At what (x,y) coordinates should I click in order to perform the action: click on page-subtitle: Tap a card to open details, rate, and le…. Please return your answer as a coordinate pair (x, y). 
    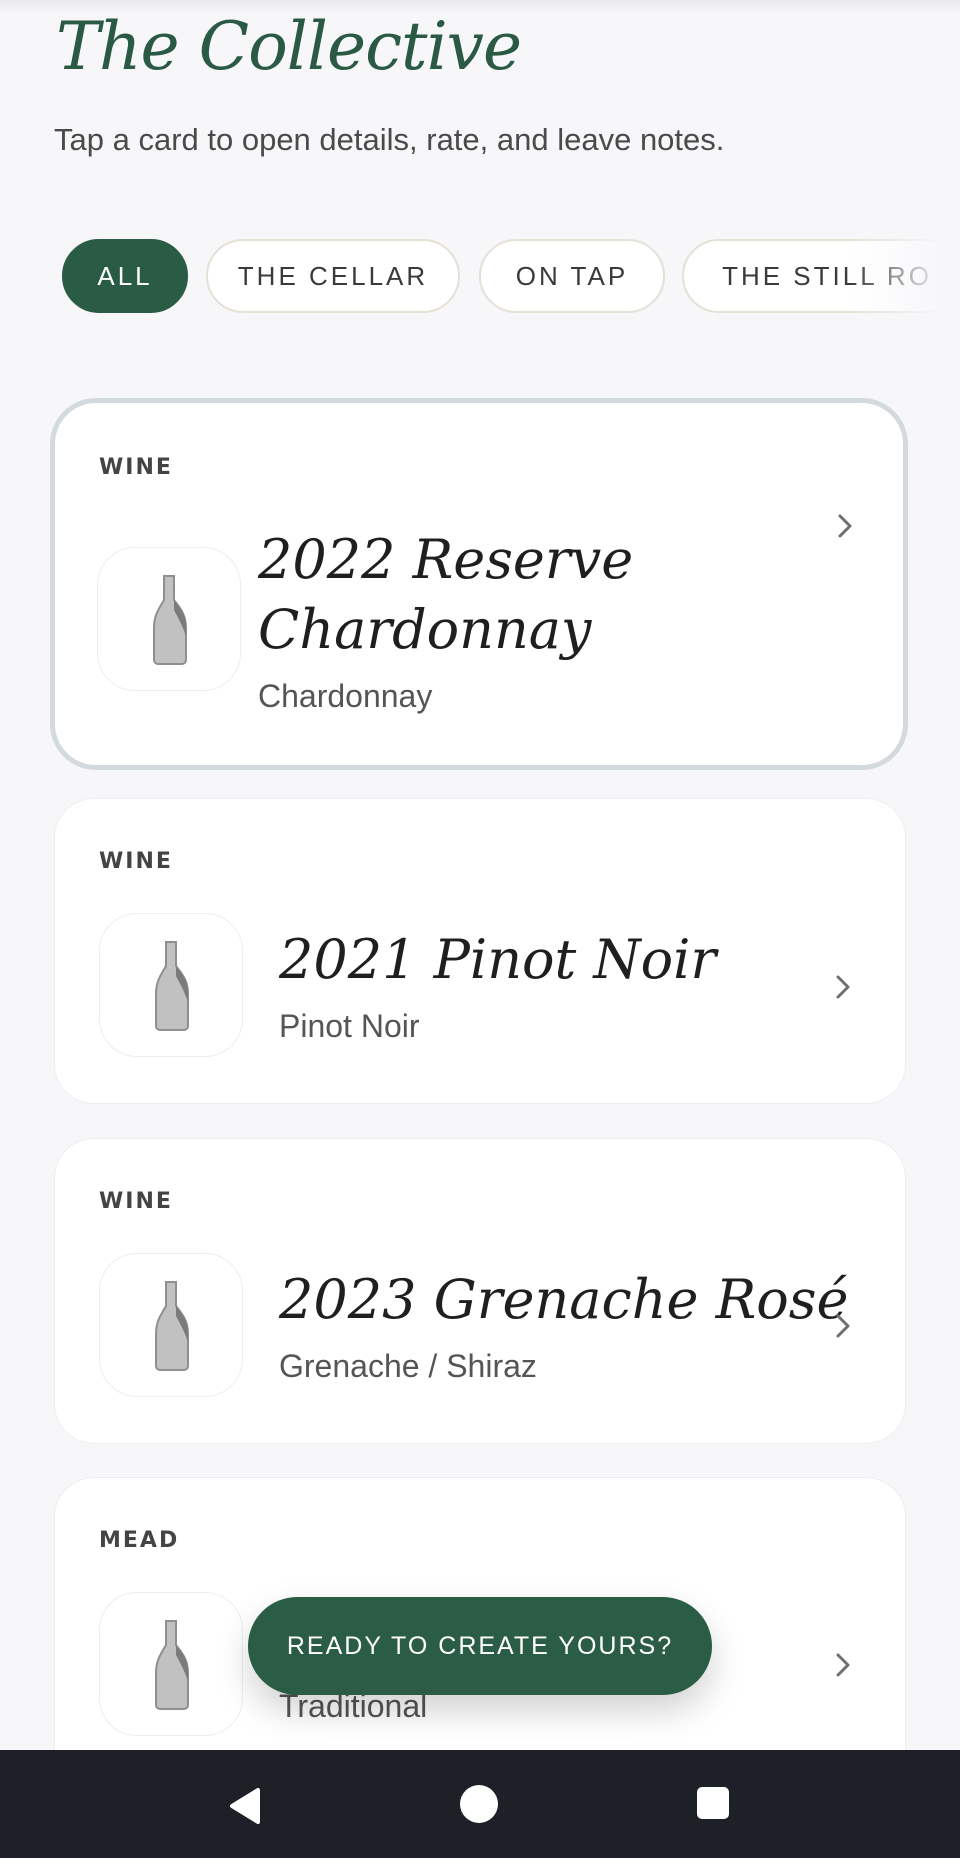
    Looking at the image, I should click on (389, 139).